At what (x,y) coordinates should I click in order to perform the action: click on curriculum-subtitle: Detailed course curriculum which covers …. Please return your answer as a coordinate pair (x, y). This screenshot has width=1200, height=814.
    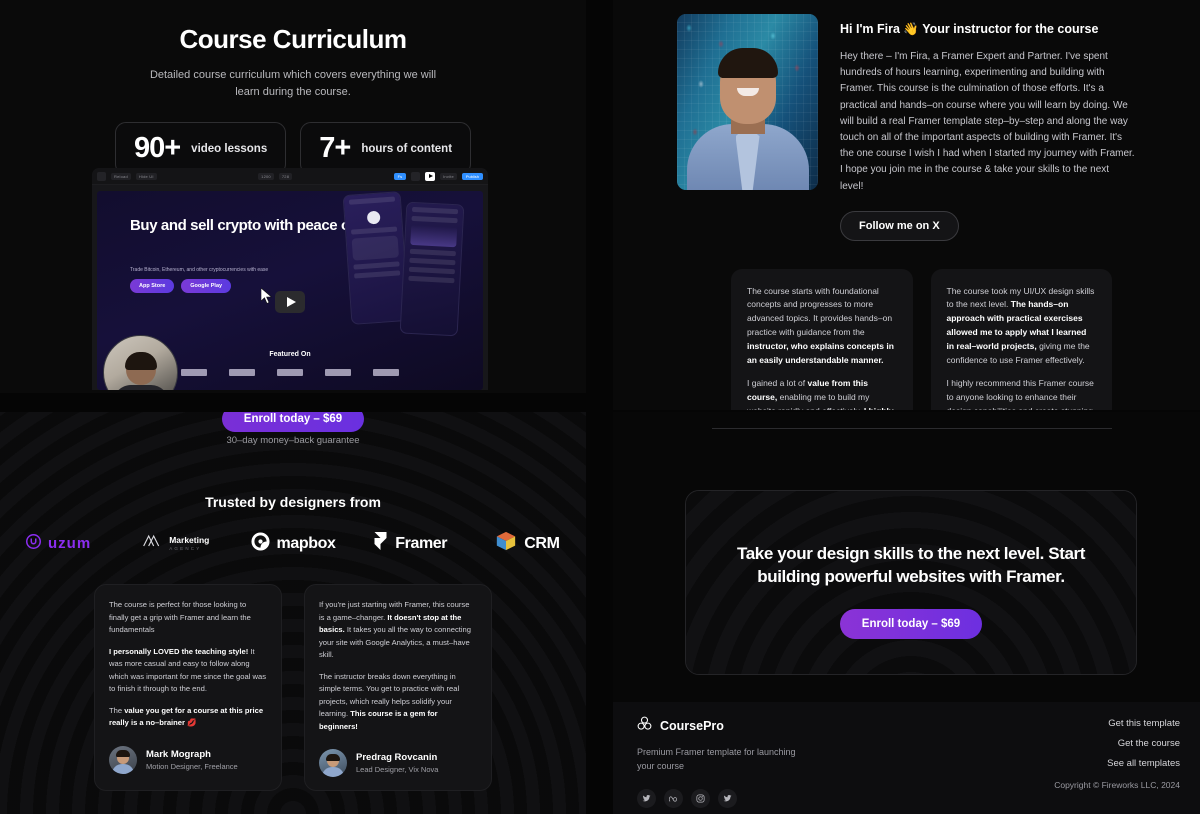
    Looking at the image, I should click on (293, 83).